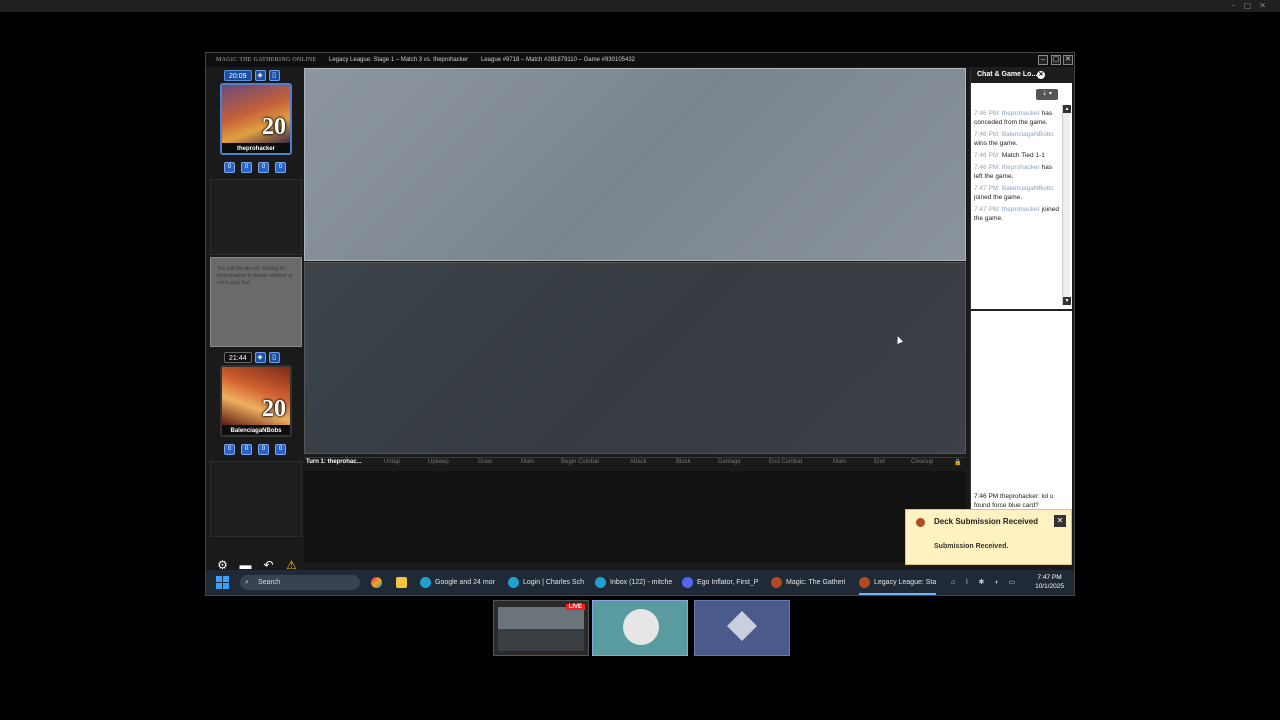 The width and height of the screenshot is (1280, 720). Describe the element at coordinates (238, 357) in the screenshot. I see `player-clock: 21:44` at that location.